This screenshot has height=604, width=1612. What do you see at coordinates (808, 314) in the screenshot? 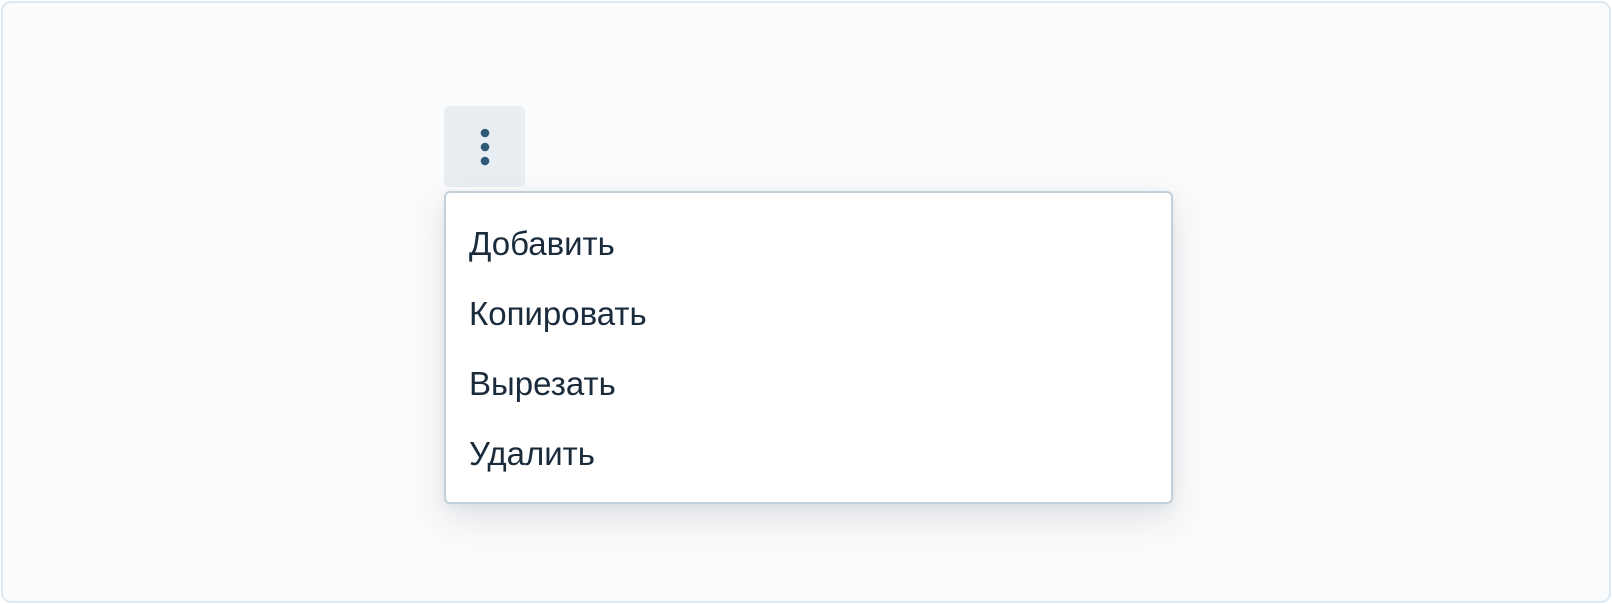
I see `menu-item-copy: Копировать` at bounding box center [808, 314].